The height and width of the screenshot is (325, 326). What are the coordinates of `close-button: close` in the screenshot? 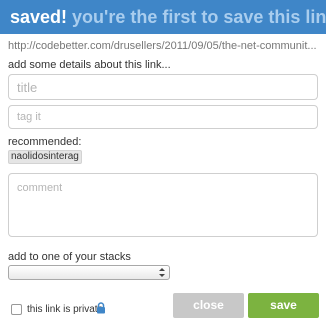 It's located at (208, 305).